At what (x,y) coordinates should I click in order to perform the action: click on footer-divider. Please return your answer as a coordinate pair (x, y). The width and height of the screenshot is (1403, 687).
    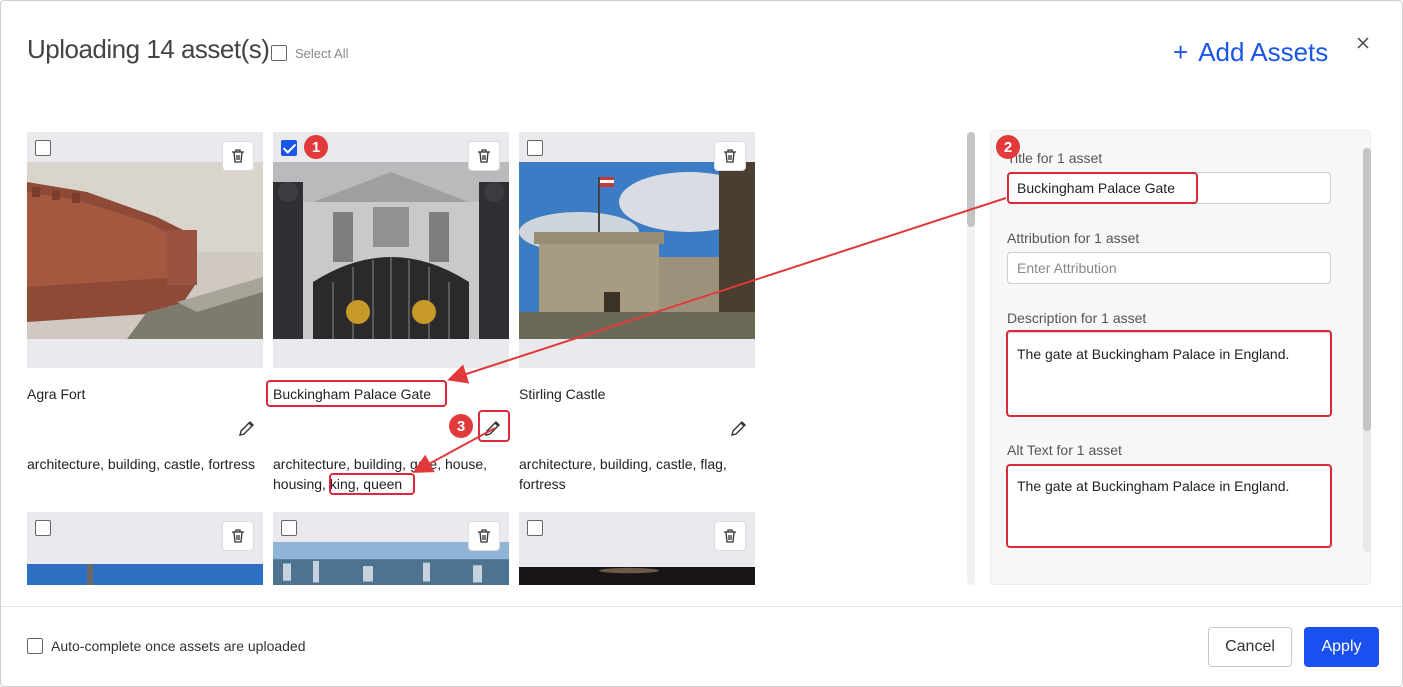
    Looking at the image, I should click on (702, 606).